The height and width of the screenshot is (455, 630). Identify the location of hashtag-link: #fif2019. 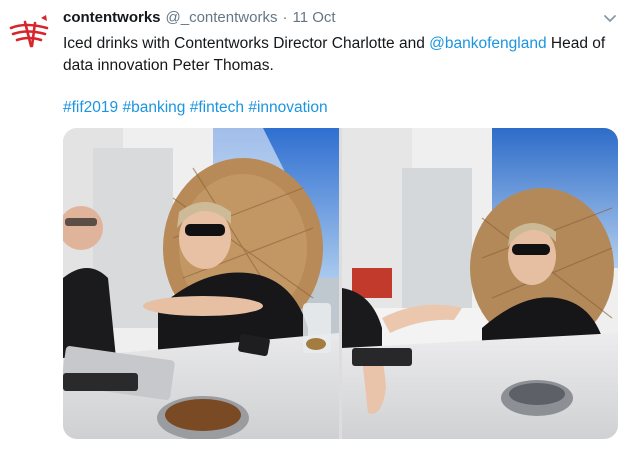
(90, 107).